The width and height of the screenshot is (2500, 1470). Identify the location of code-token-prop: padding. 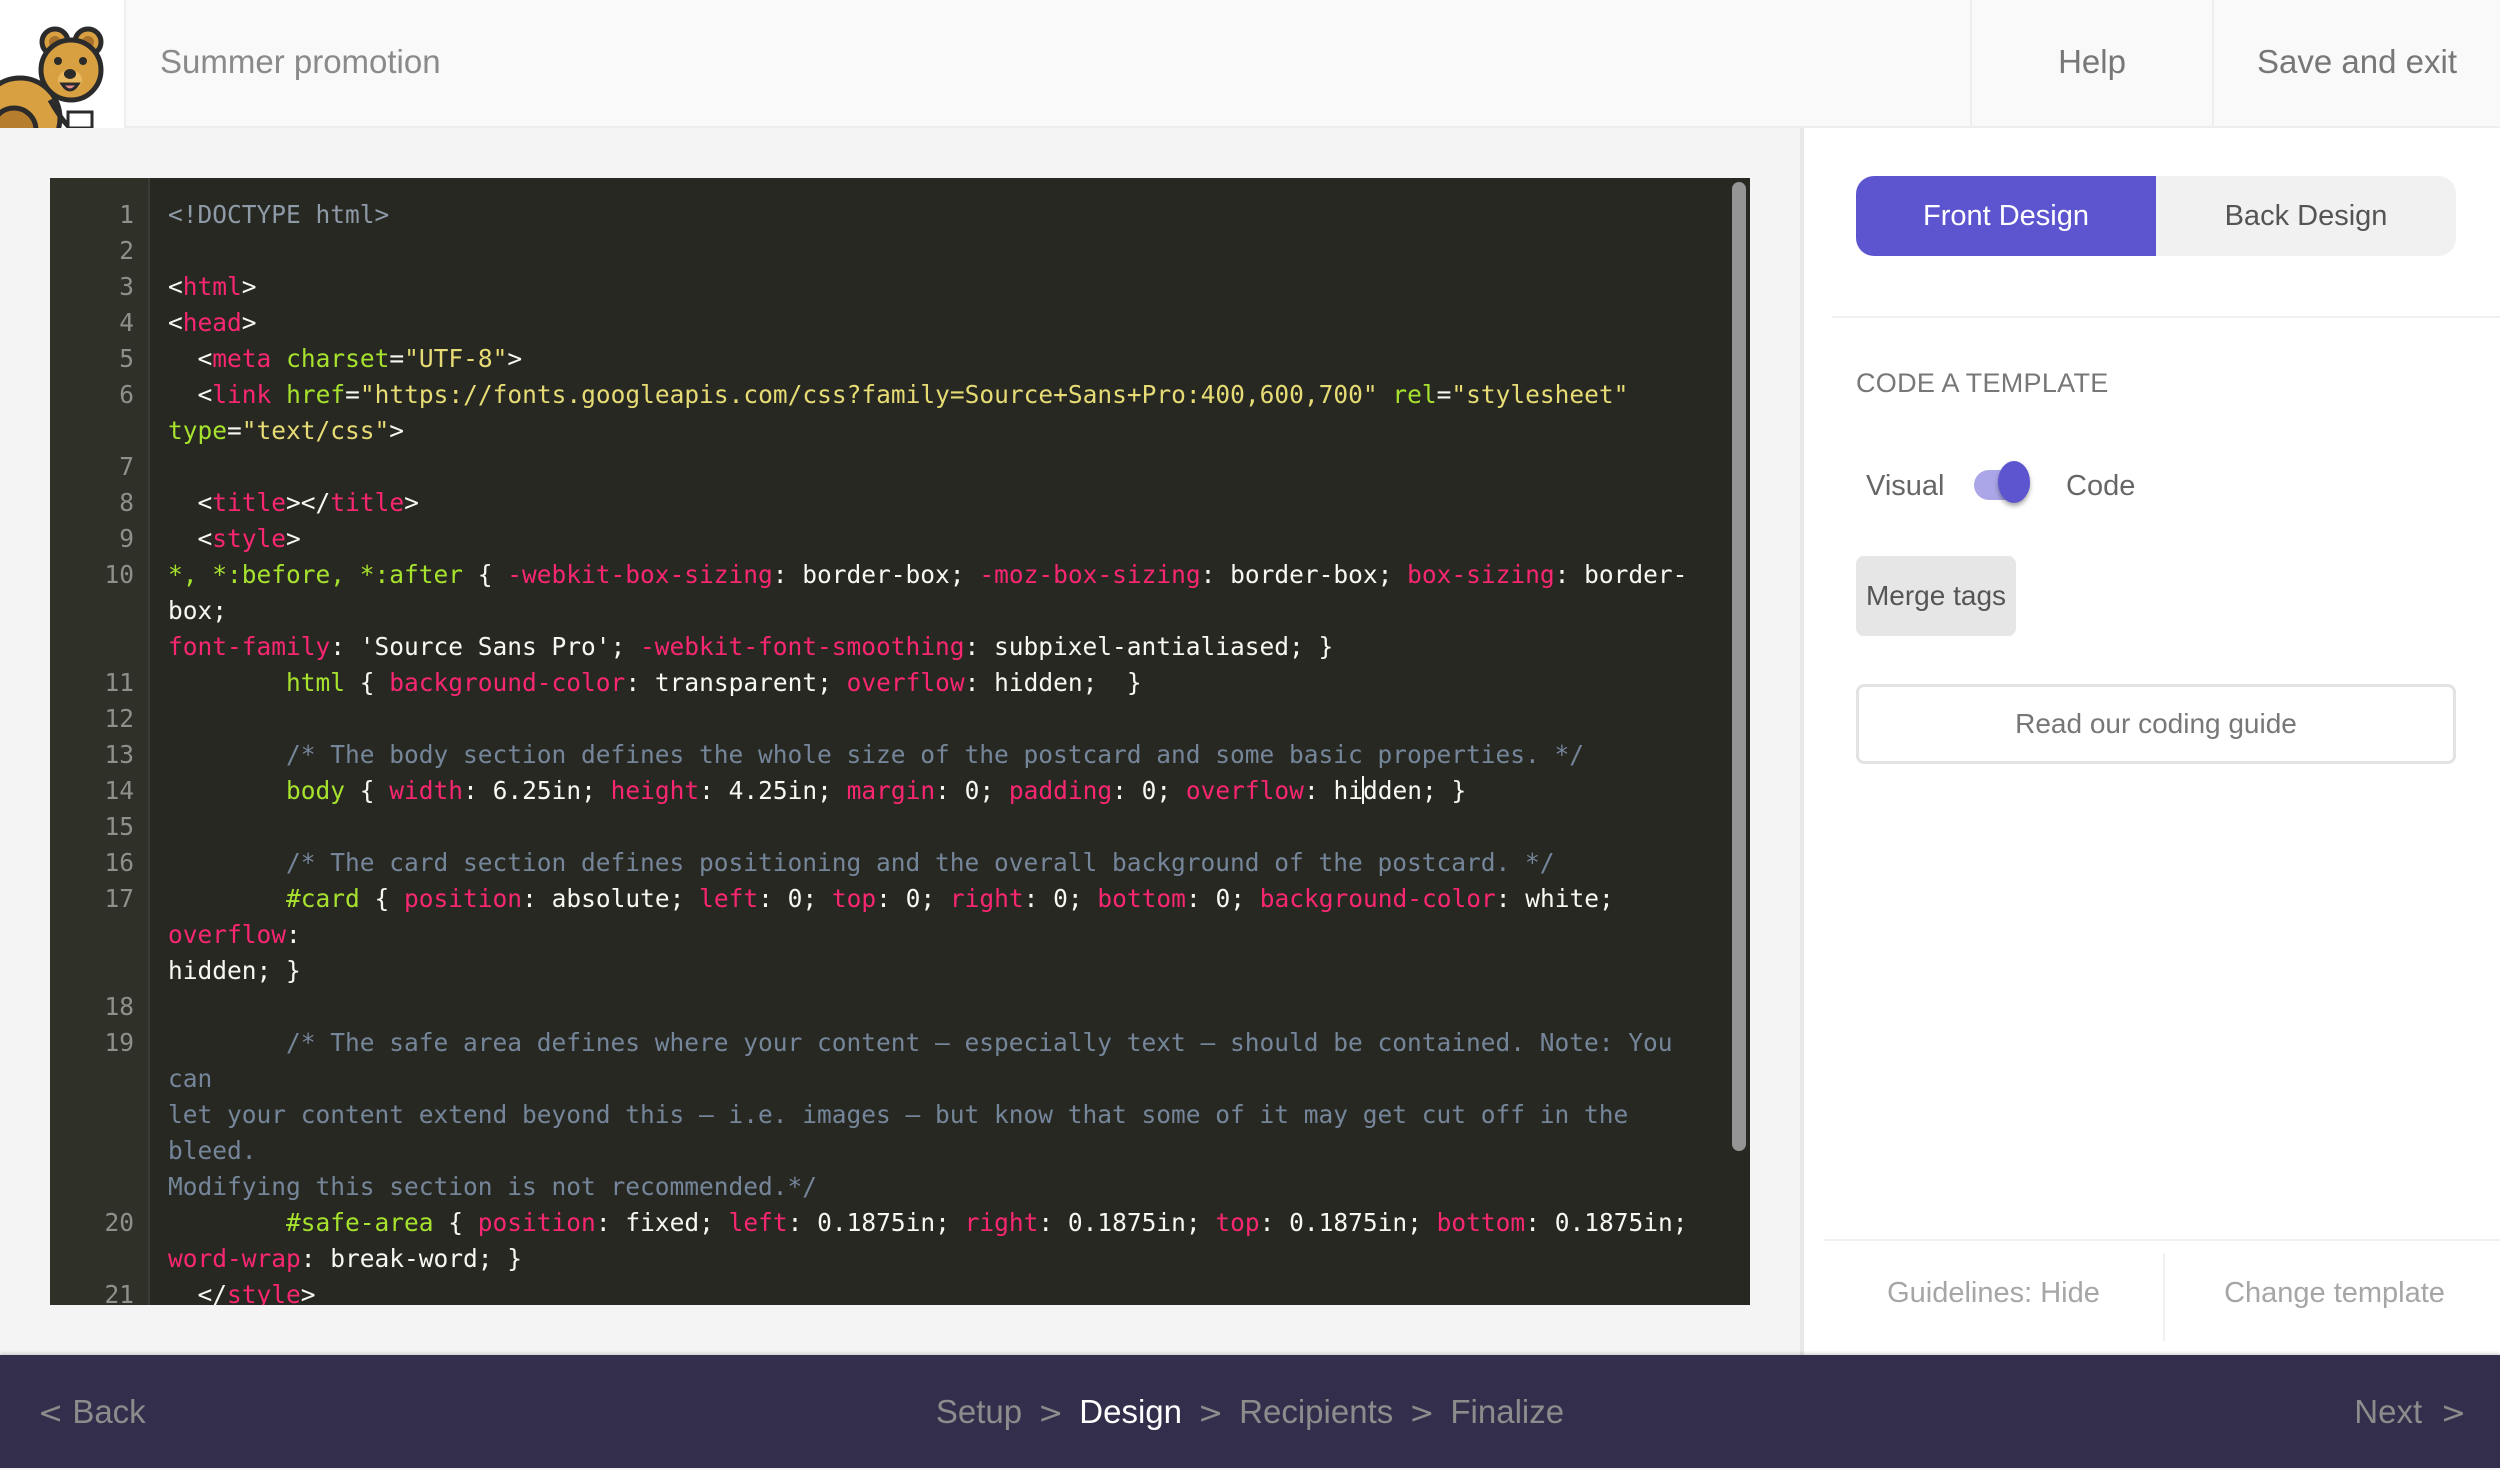
(1060, 790).